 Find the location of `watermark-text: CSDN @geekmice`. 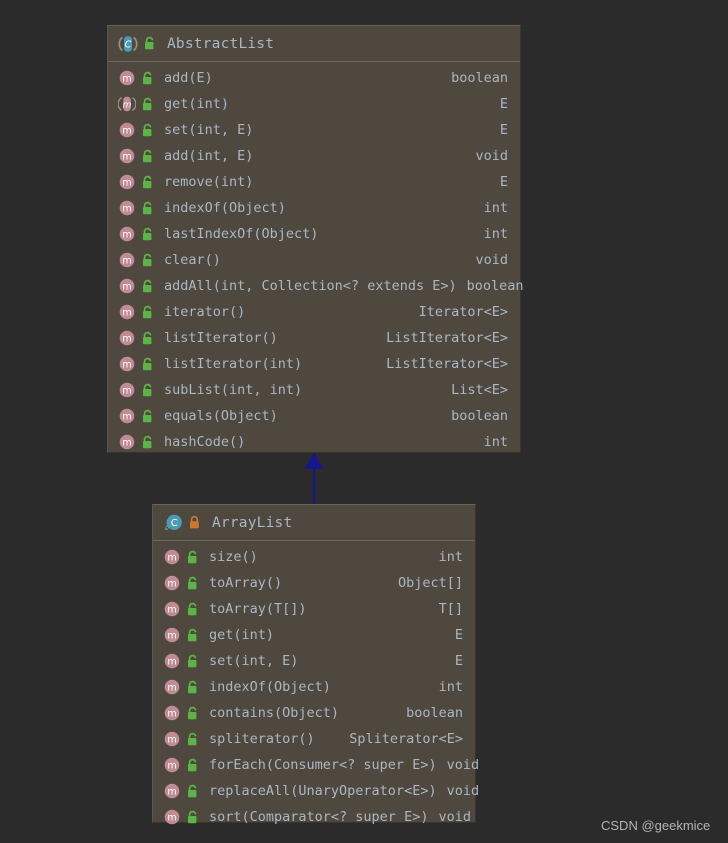

watermark-text: CSDN @geekmice is located at coordinates (656, 825).